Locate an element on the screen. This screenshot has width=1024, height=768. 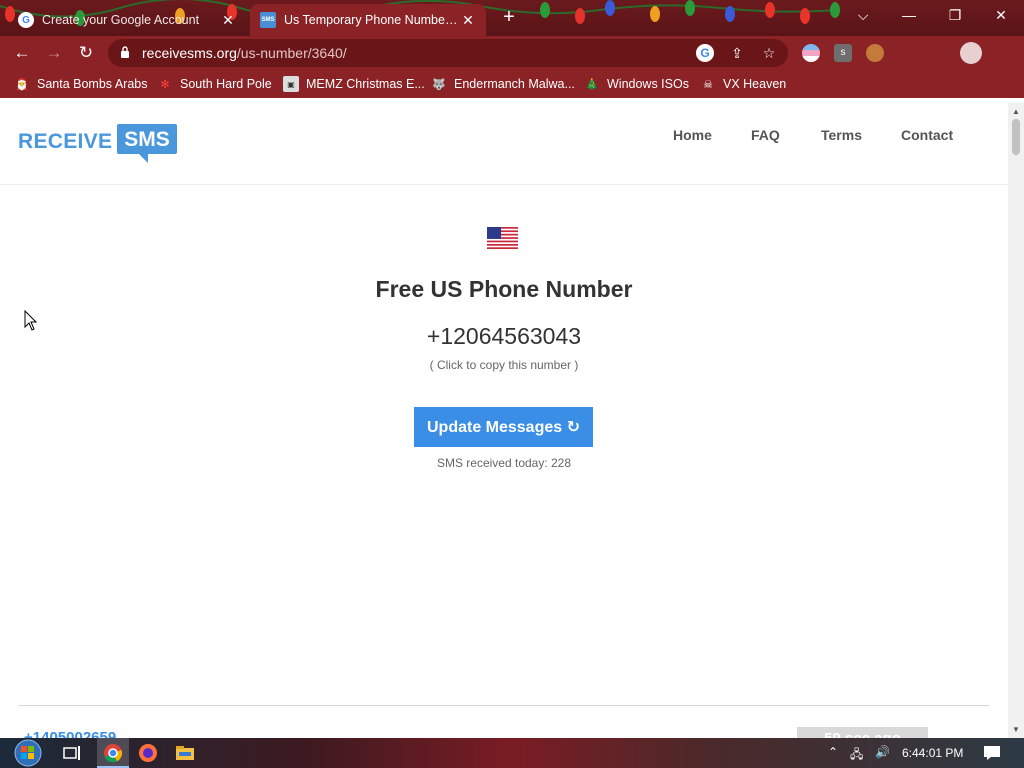
tab-receive-sms: SMS Us Temporary Phone Number + F ✕ is located at coordinates (368, 20).